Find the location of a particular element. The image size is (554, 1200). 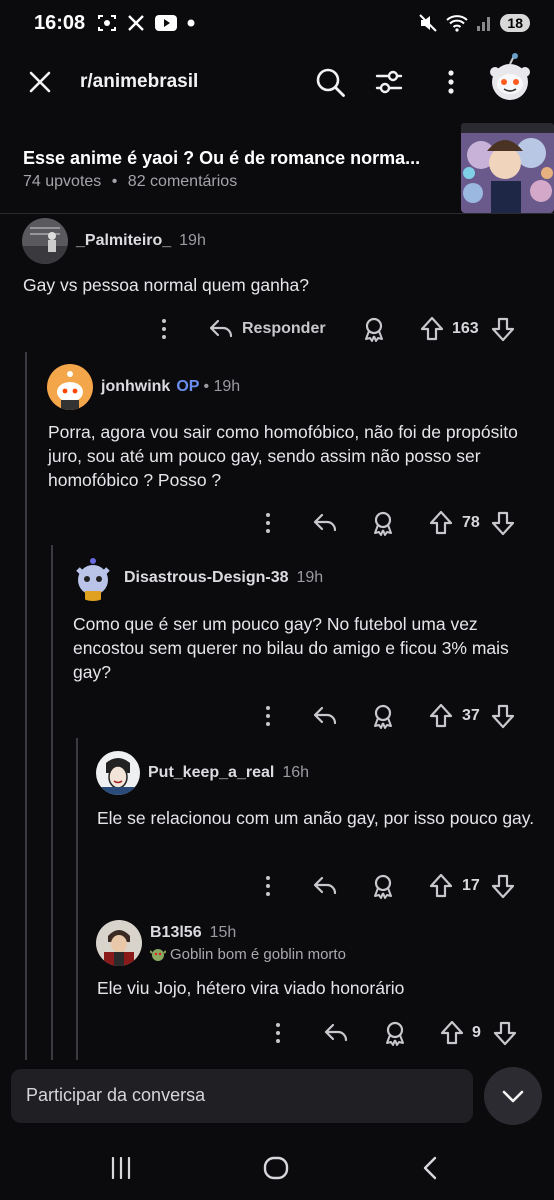

notification-dot-icon is located at coordinates (191, 23).